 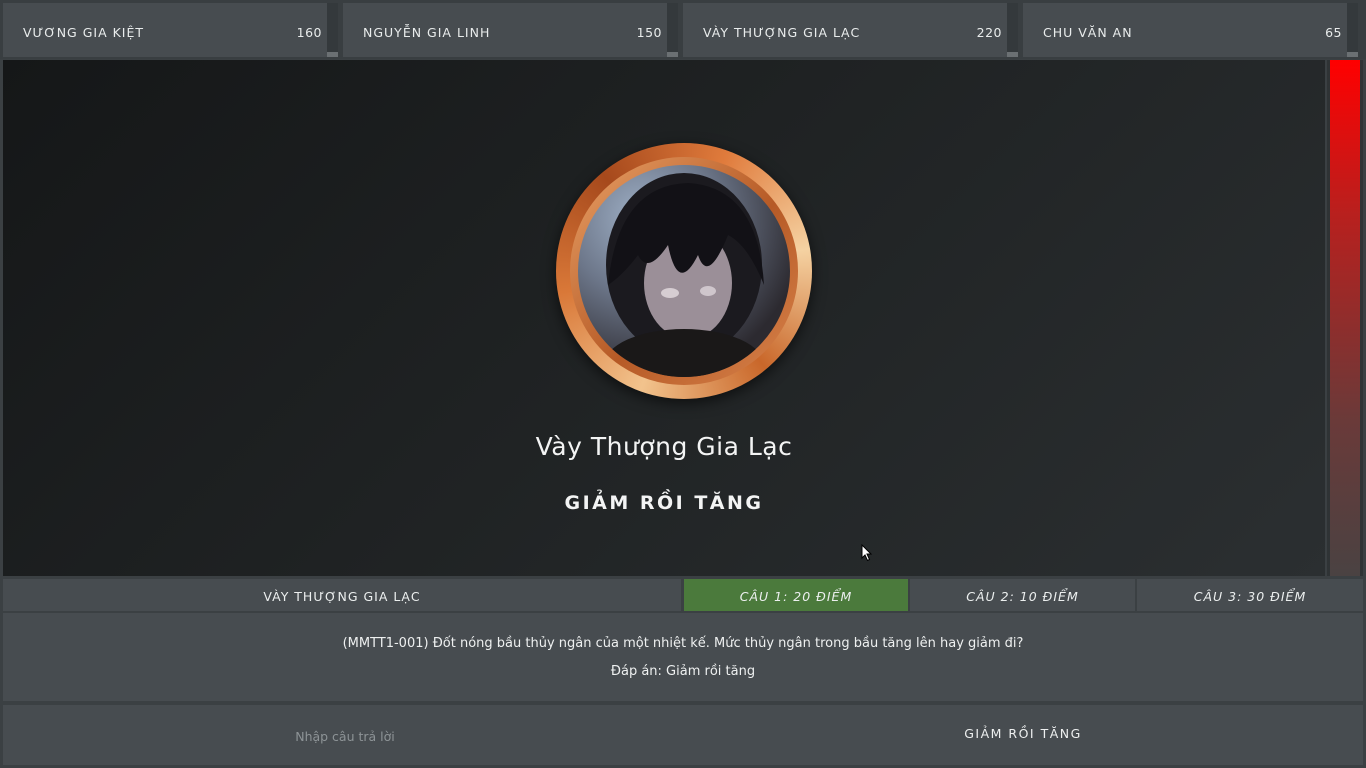 I want to click on player-name: VƯƠNG GIA KIỆT, so click(x=84, y=32).